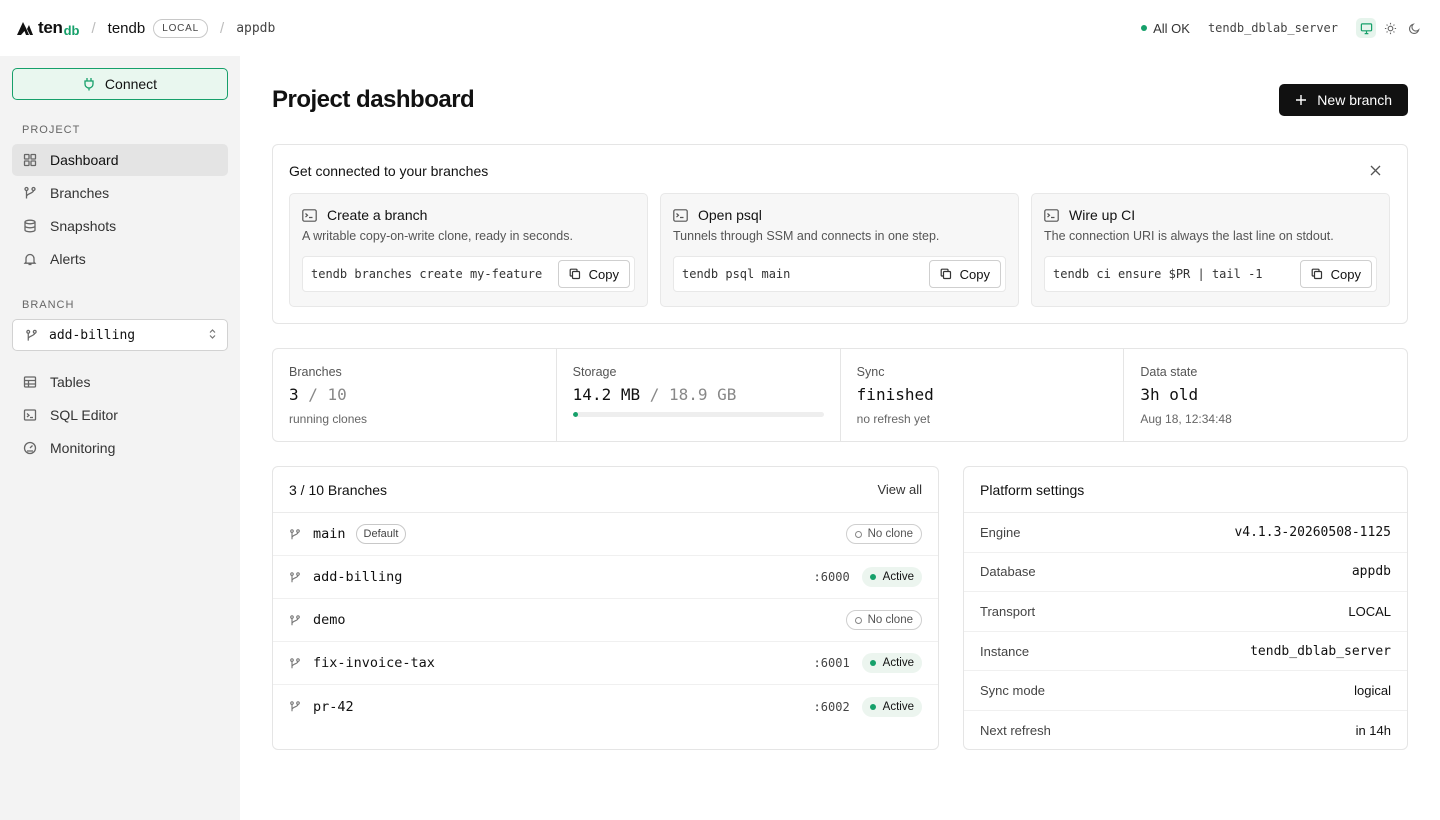  What do you see at coordinates (84, 160) in the screenshot?
I see `sidebar-item-label: Dashboard` at bounding box center [84, 160].